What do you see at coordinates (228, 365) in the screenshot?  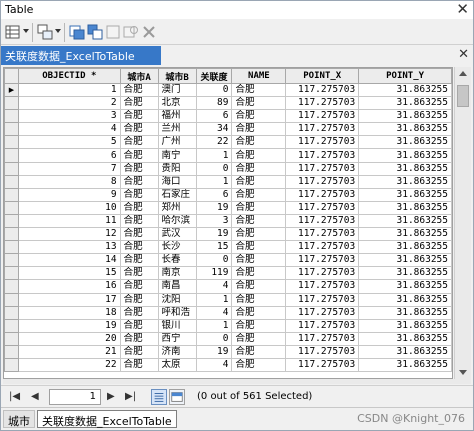 I see `table-row: 22 合肥 太原 4 合肥 117.275703 31.863255` at bounding box center [228, 365].